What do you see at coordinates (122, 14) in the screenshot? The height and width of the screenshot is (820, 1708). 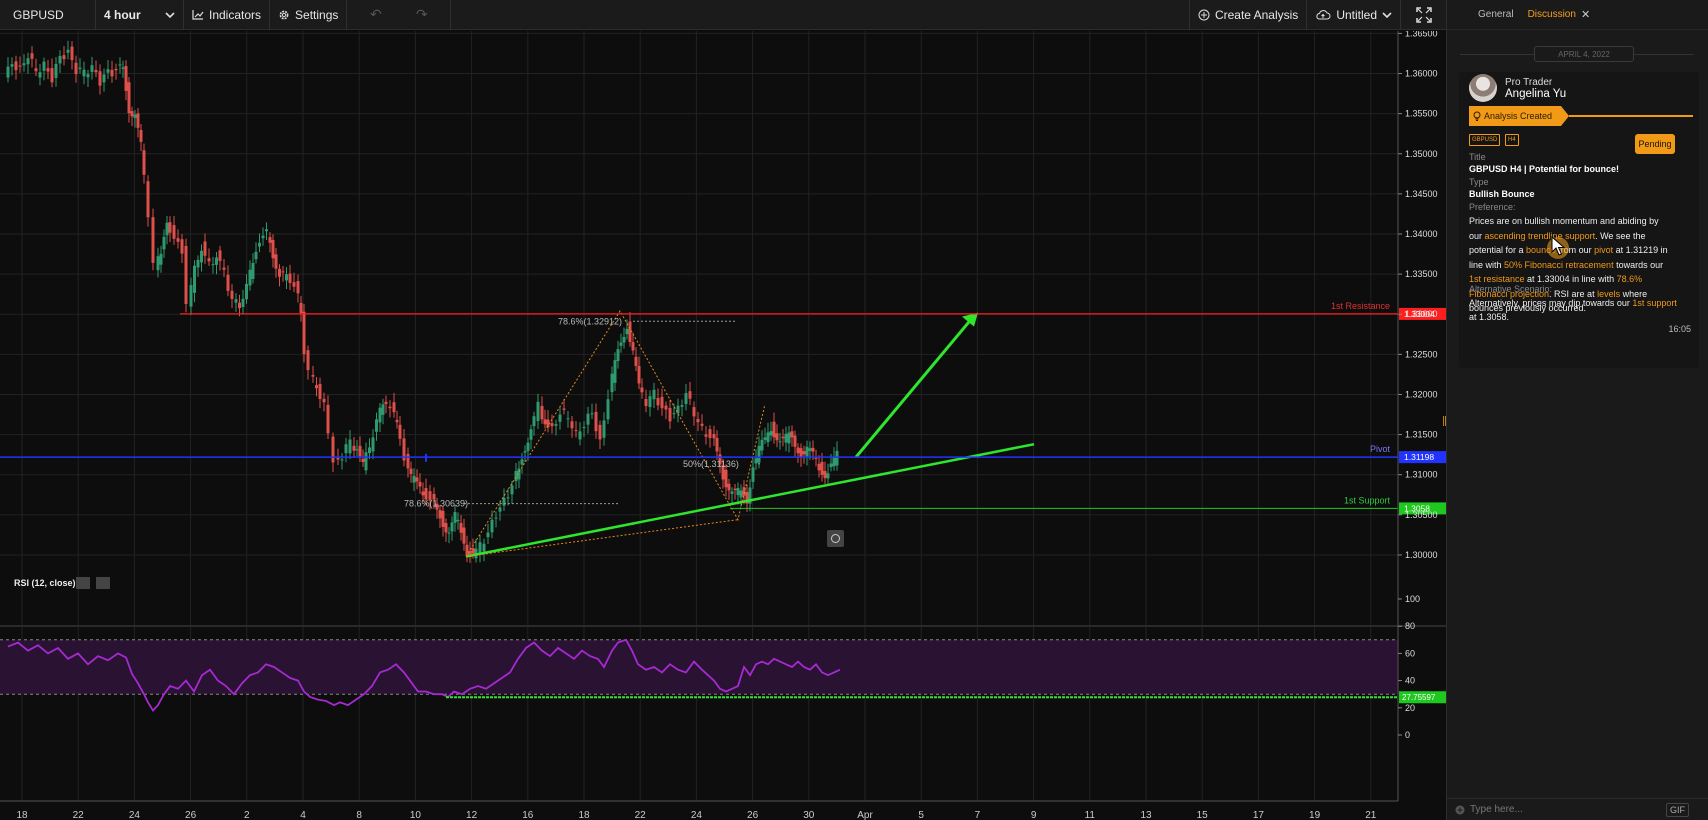 I see `timeframe-label: 4 hour` at bounding box center [122, 14].